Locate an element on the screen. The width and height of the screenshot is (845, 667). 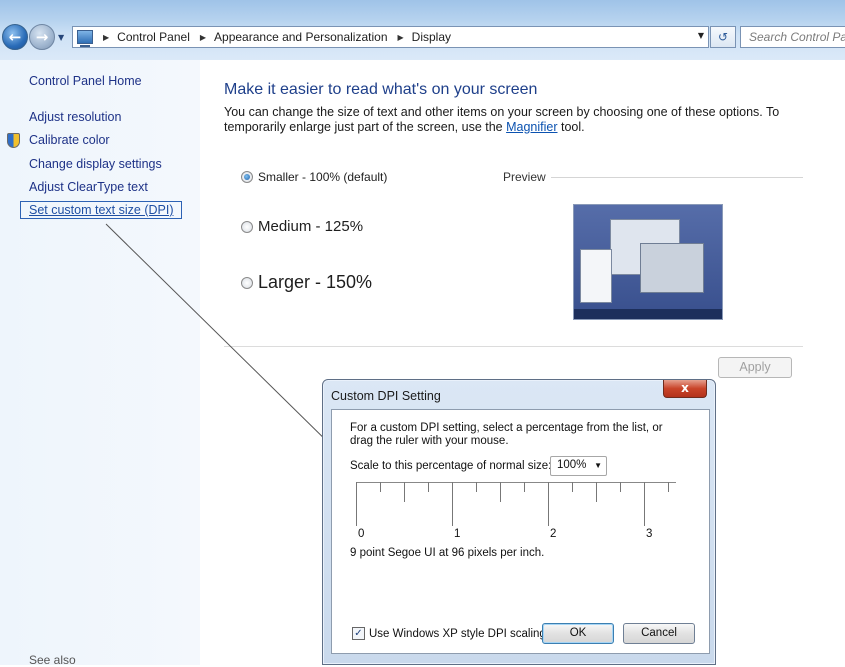
scale-percentage-select: 100% ▼ is located at coordinates (578, 466).